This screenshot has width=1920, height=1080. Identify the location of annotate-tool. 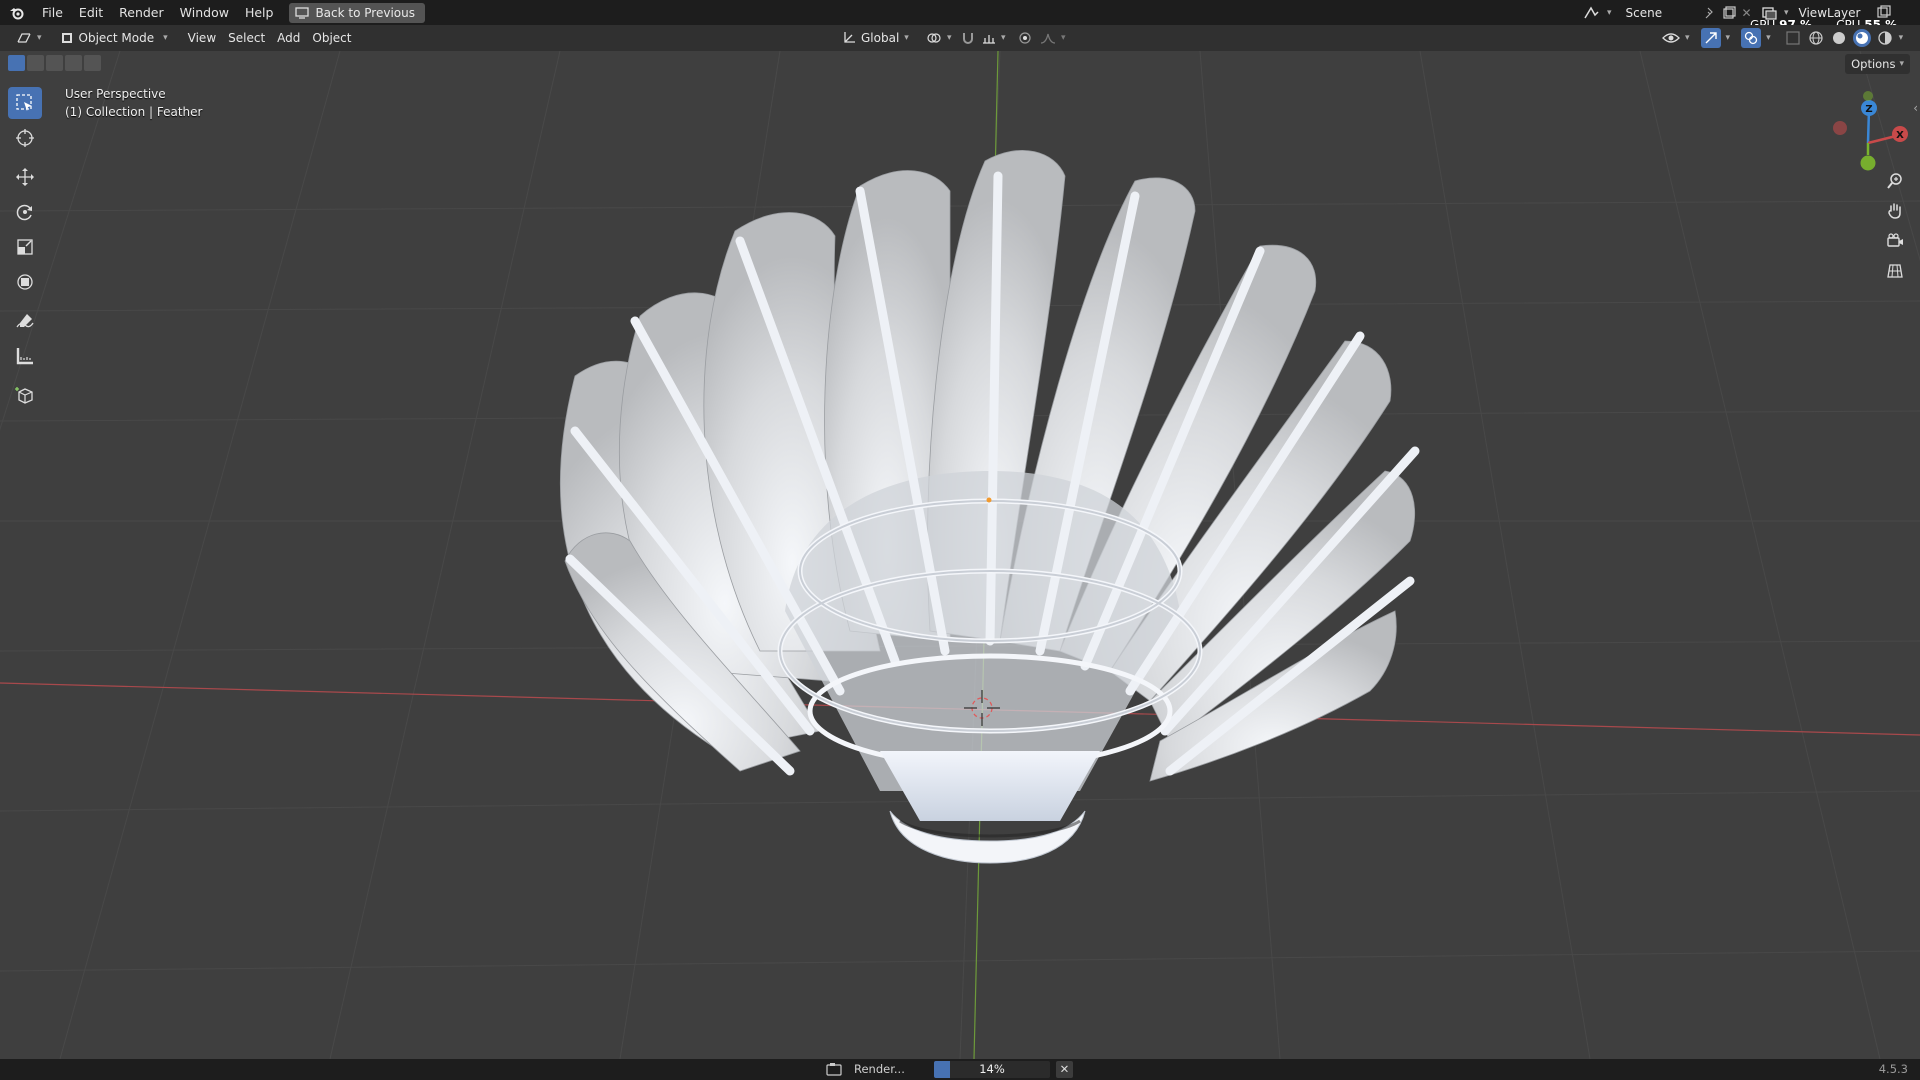
(25, 321).